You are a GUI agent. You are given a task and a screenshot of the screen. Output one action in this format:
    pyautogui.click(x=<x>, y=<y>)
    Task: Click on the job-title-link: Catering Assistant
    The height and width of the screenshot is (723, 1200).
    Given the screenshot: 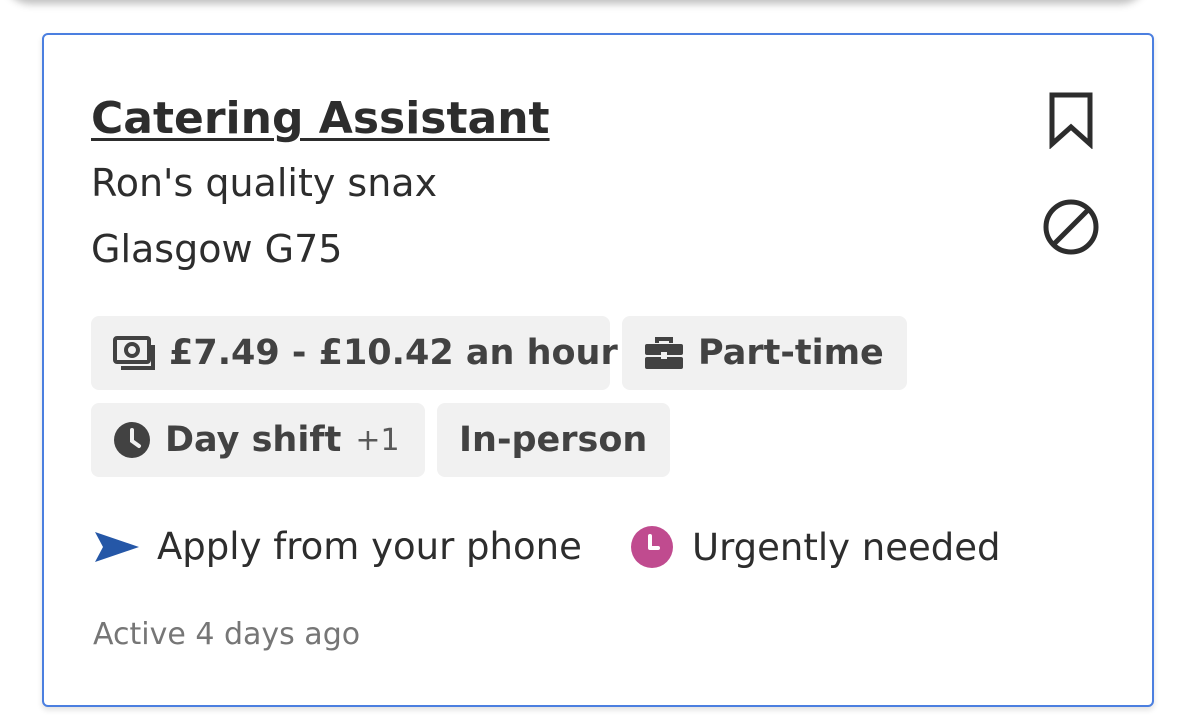 What is the action you would take?
    pyautogui.click(x=320, y=119)
    